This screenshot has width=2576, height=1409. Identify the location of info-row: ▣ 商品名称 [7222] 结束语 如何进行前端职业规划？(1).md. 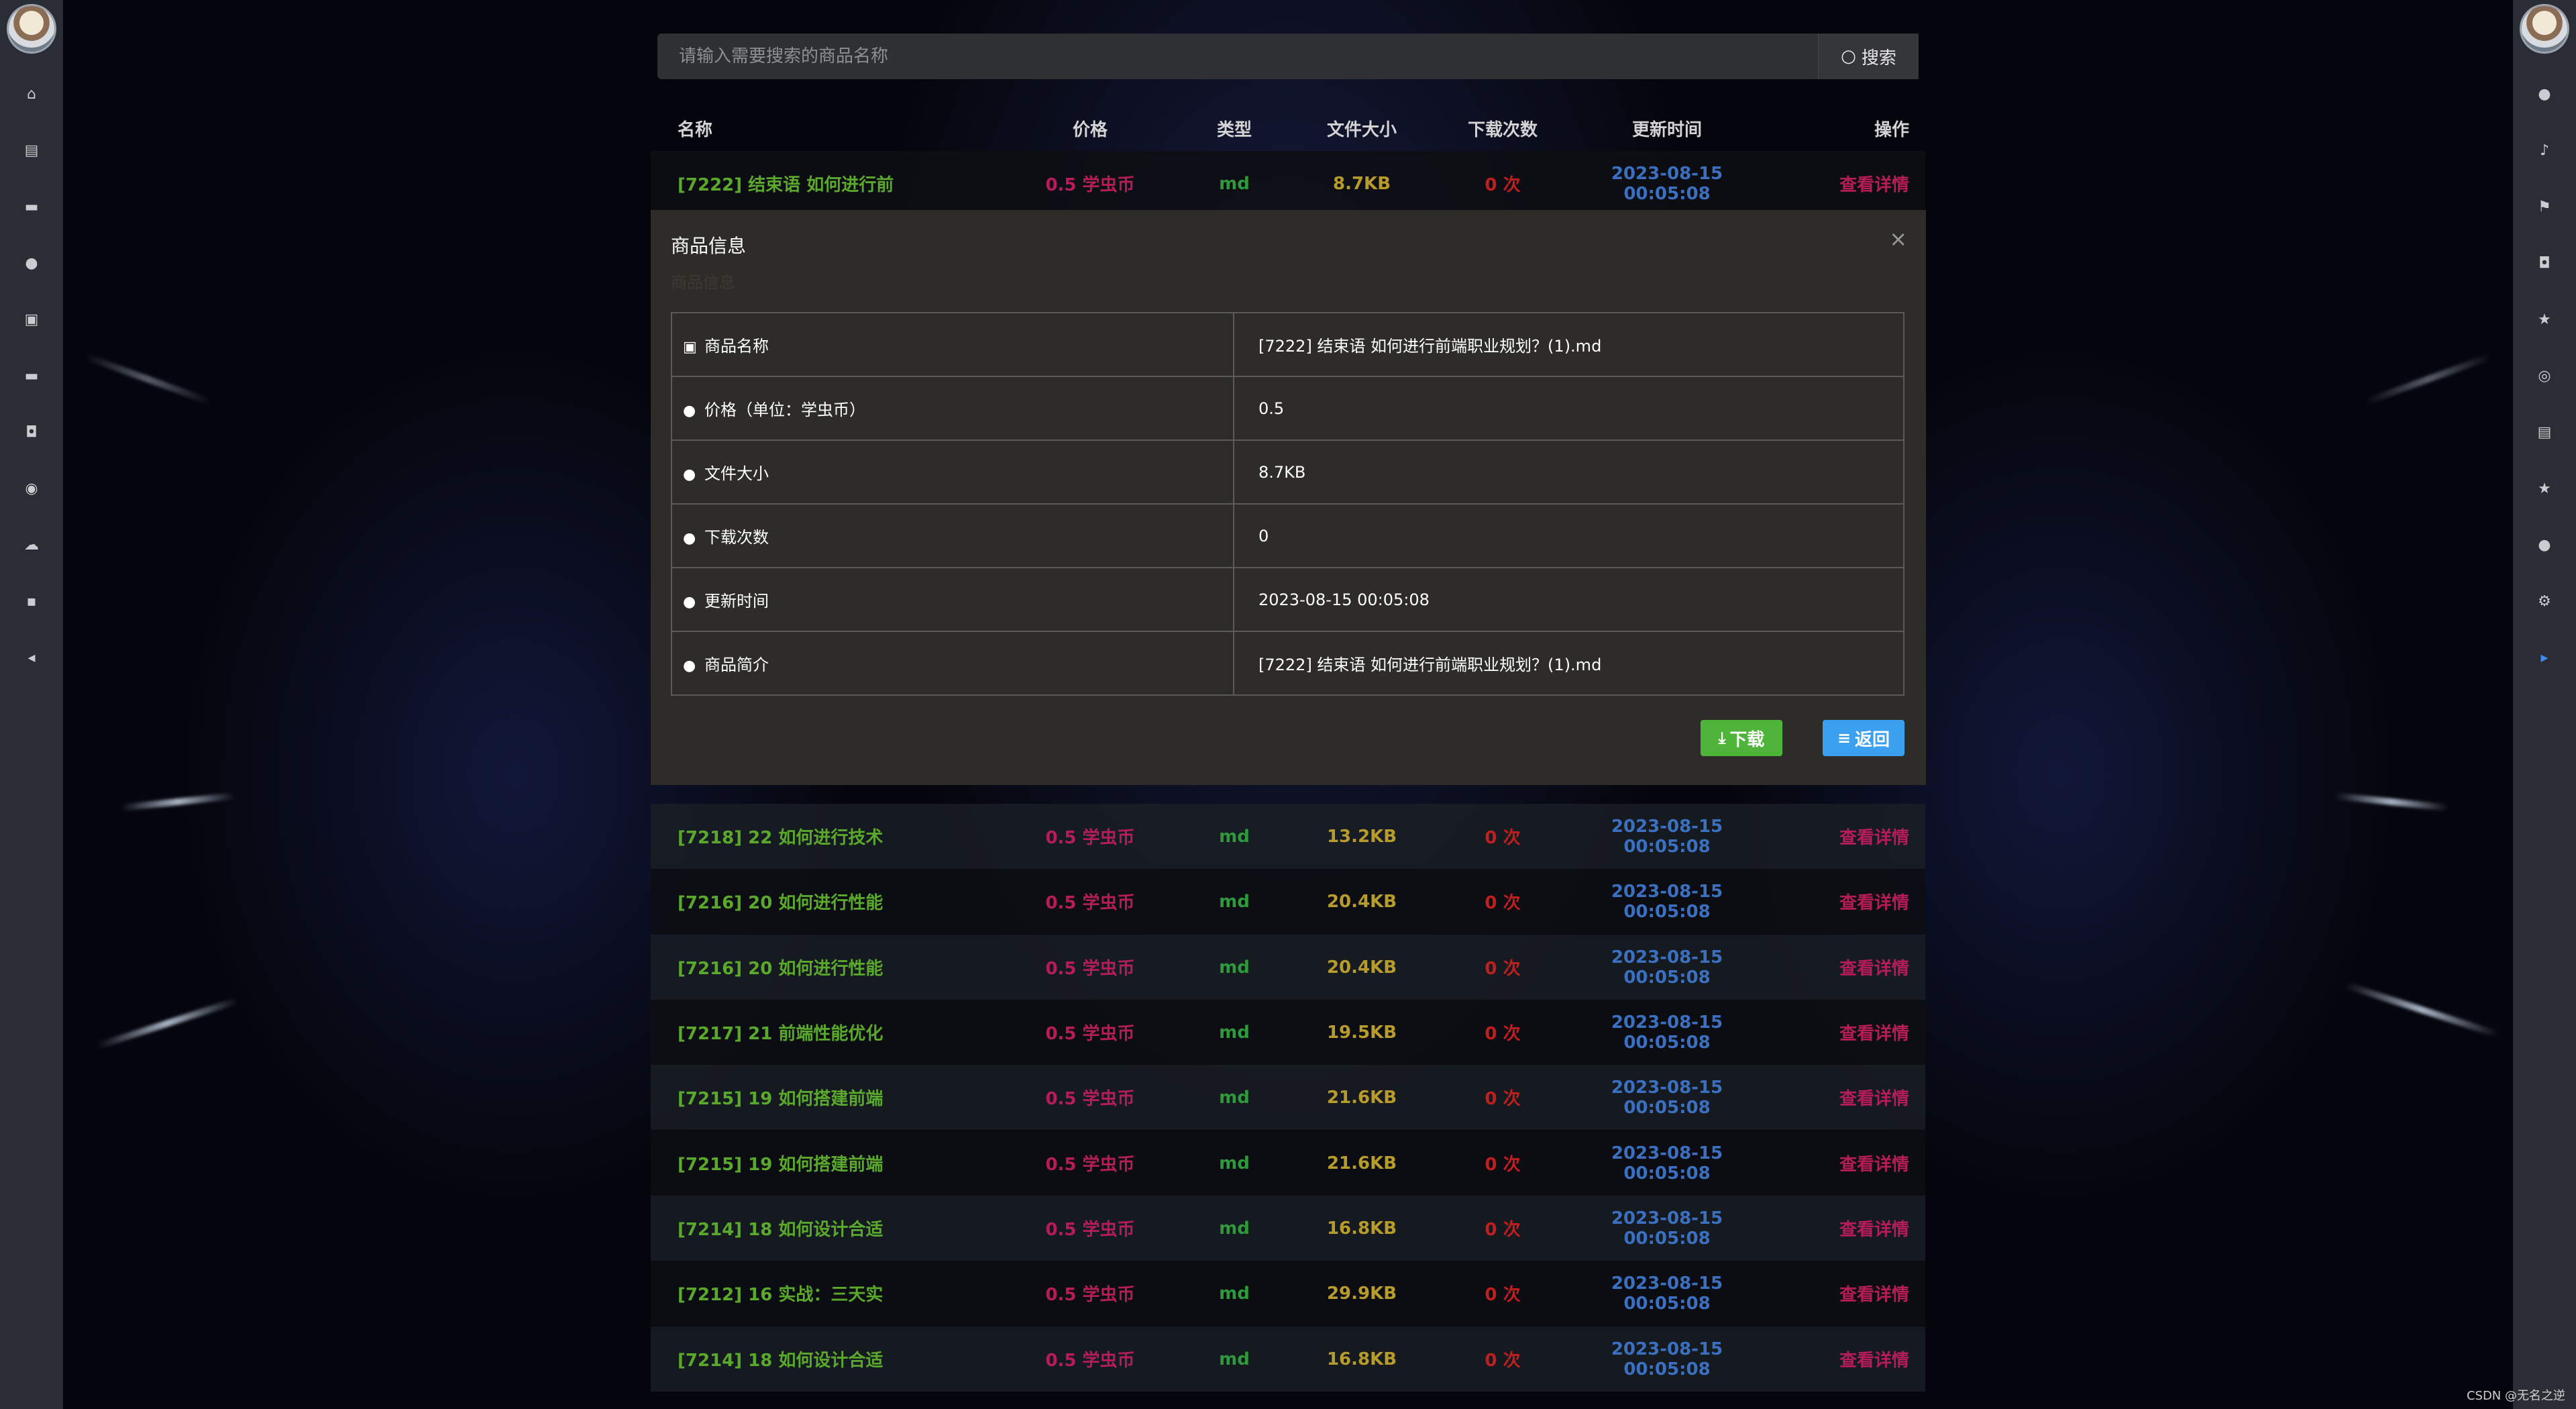
(1287, 344).